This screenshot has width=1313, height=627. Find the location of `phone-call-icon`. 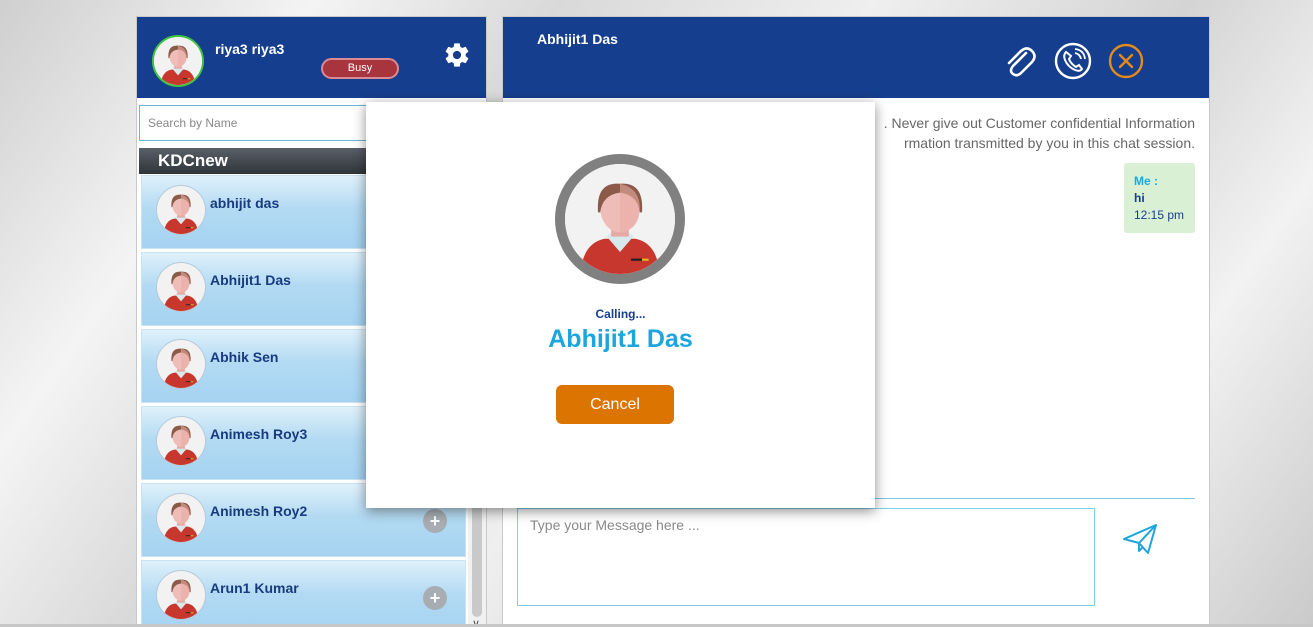

phone-call-icon is located at coordinates (1073, 61).